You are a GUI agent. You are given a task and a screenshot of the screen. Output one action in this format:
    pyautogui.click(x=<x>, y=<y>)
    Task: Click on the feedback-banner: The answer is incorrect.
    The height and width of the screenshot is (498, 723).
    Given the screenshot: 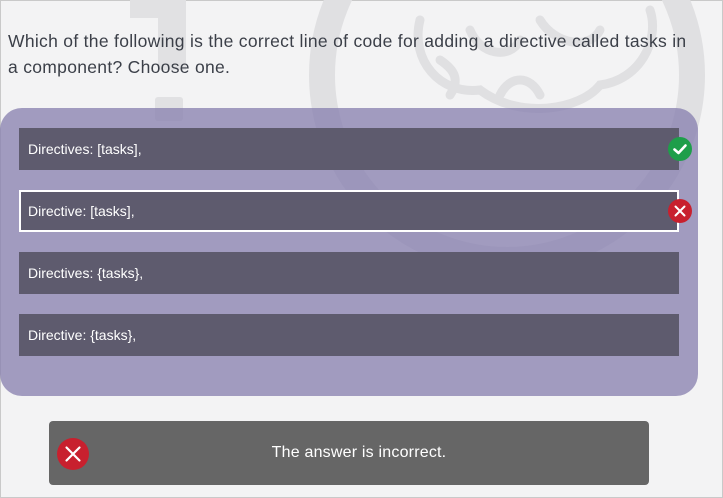 What is the action you would take?
    pyautogui.click(x=349, y=453)
    